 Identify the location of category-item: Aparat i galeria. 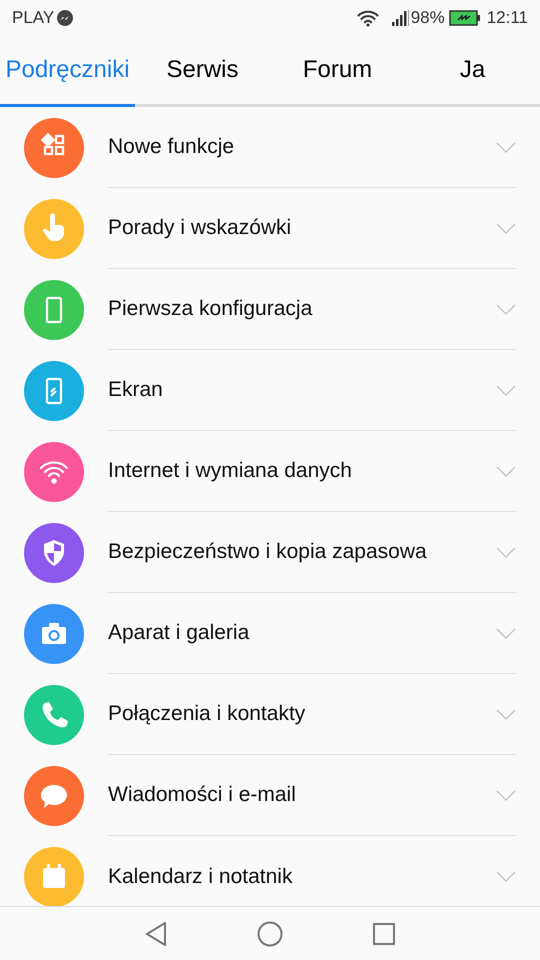
(270, 633).